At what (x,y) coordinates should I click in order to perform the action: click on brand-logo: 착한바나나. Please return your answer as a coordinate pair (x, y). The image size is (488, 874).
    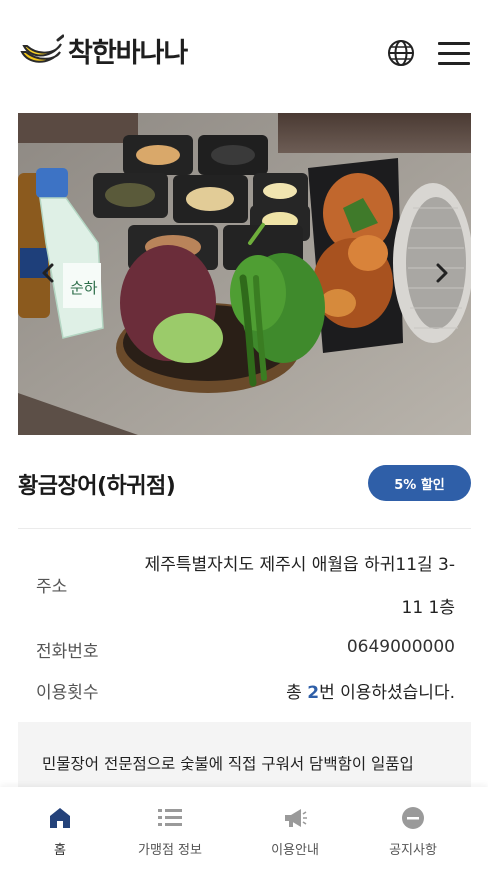
    Looking at the image, I should click on (103, 50).